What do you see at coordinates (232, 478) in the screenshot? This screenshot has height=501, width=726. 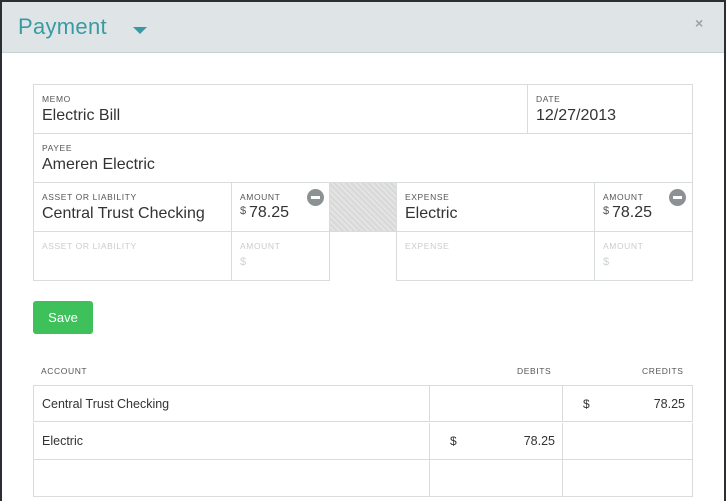 I see `account-cell` at bounding box center [232, 478].